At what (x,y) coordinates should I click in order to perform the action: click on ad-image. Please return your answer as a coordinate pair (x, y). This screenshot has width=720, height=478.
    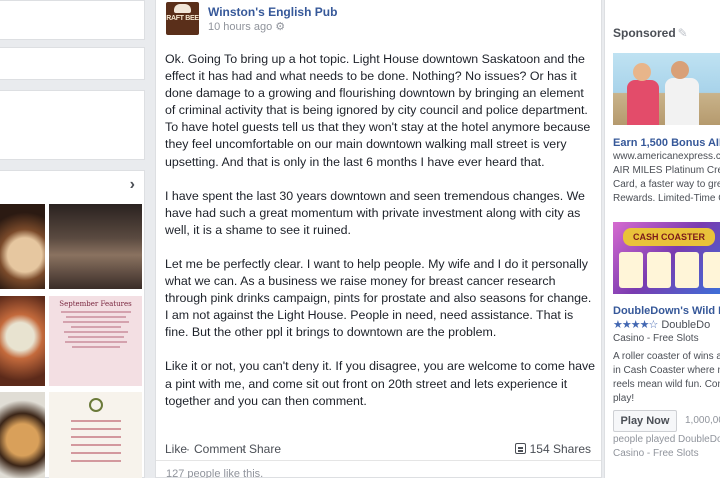
    Looking at the image, I should click on (666, 89).